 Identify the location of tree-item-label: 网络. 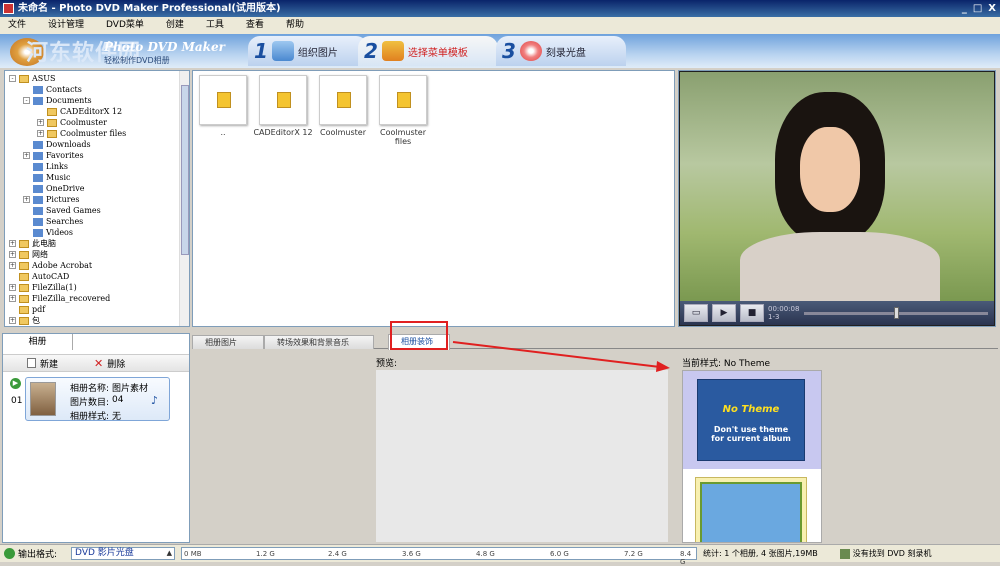
(40, 254).